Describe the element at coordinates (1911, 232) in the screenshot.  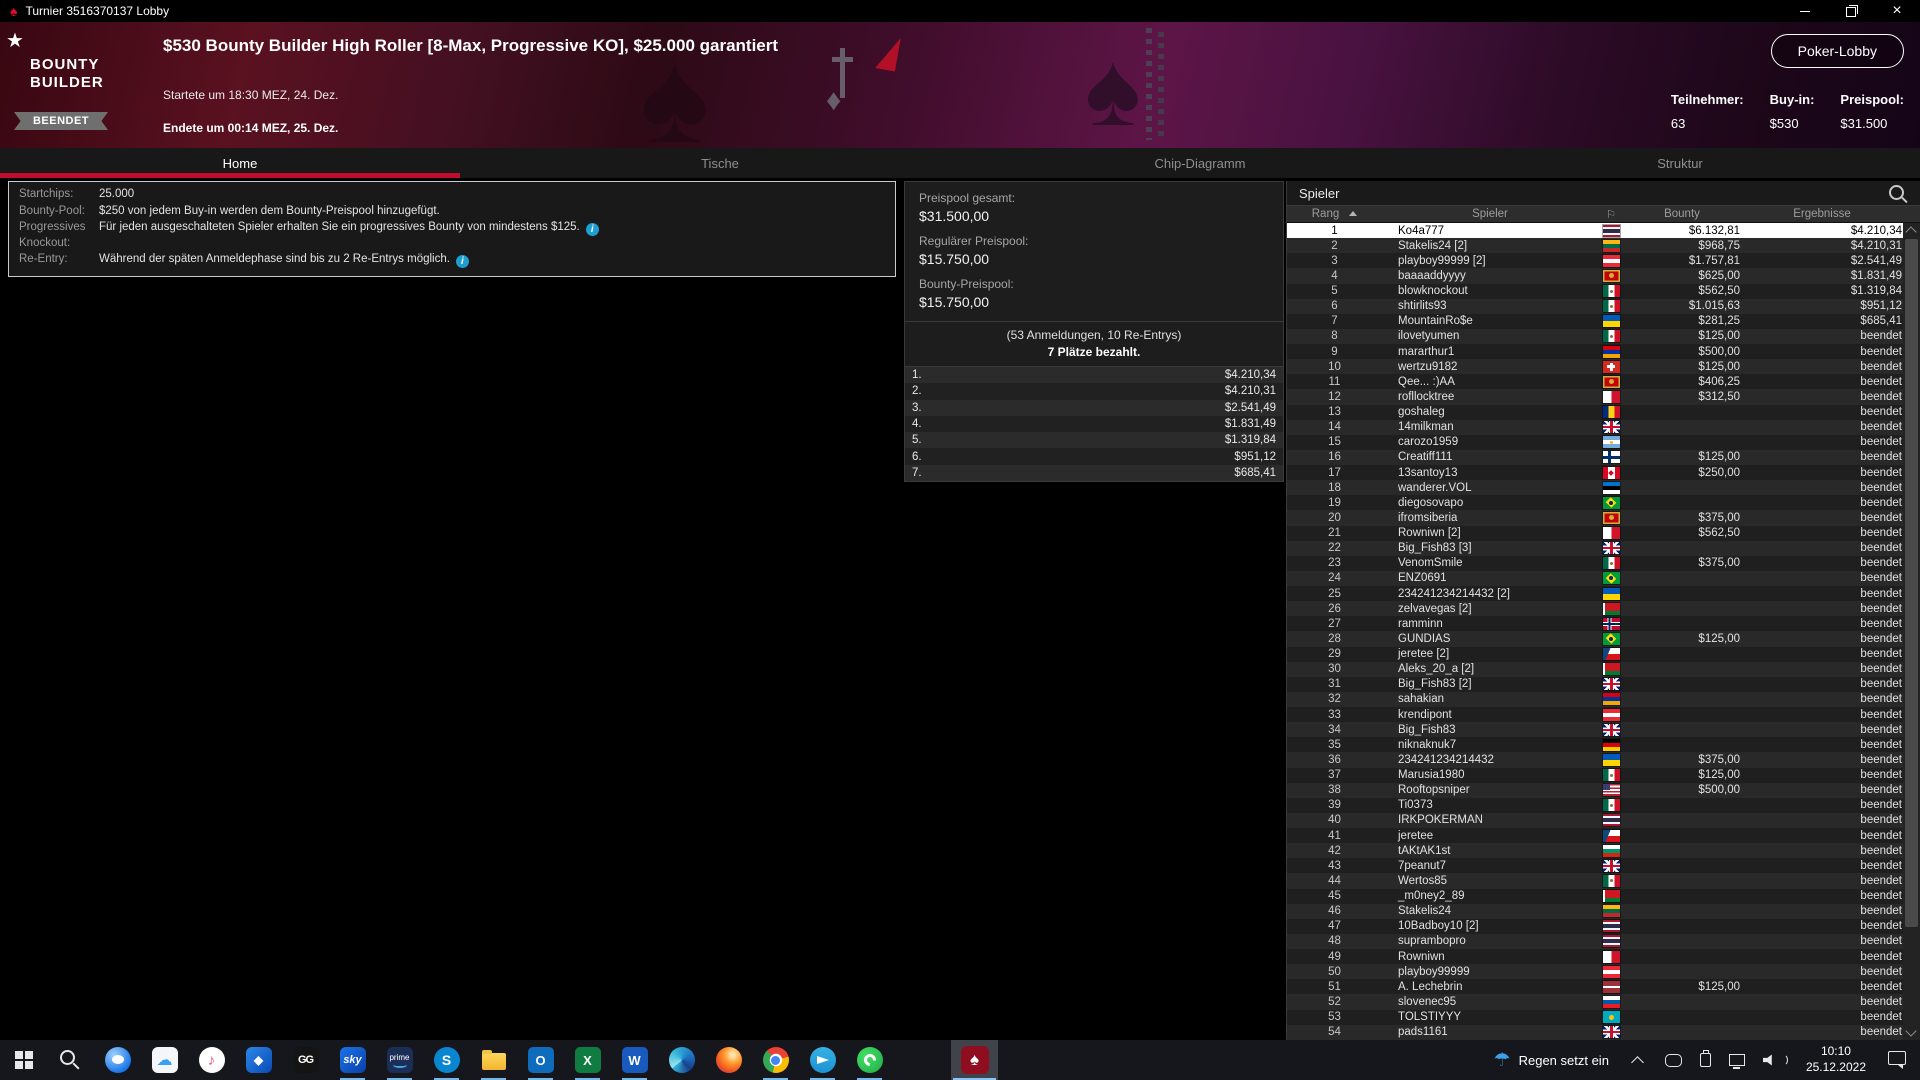
I see `scroll-up-icon` at that location.